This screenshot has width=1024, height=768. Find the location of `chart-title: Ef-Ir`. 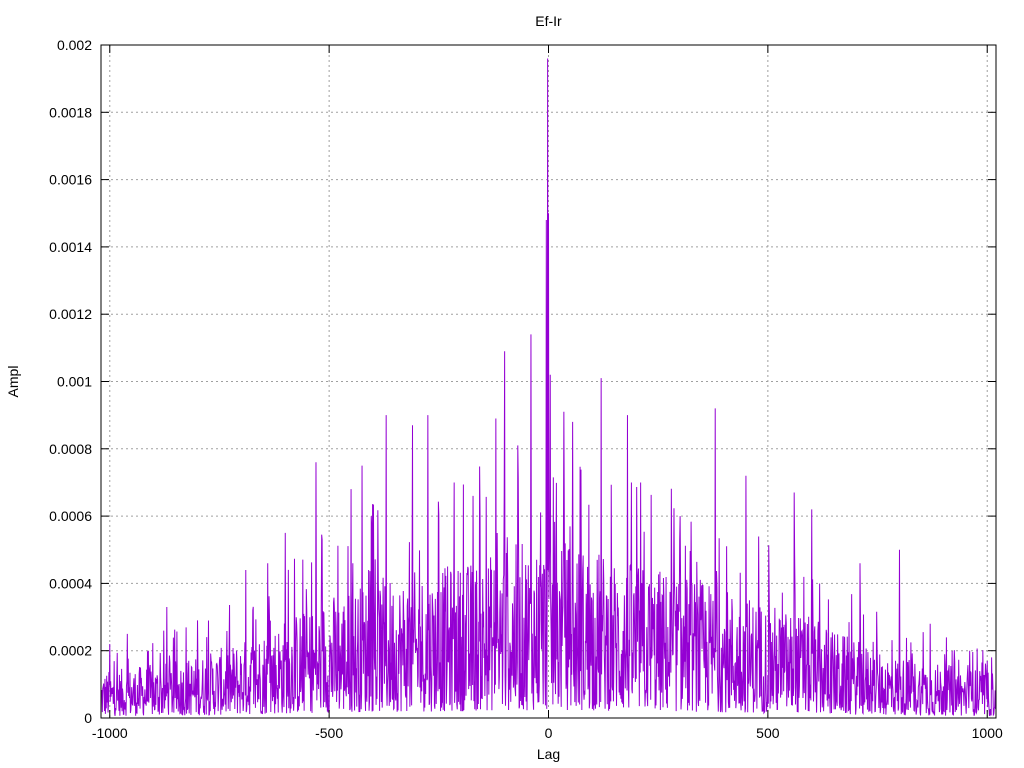

chart-title: Ef-Ir is located at coordinates (548, 21).